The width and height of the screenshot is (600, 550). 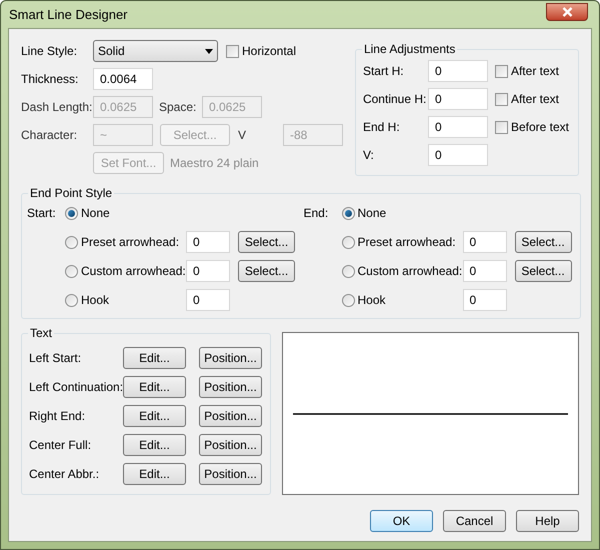 What do you see at coordinates (64, 474) in the screenshot?
I see `field-label: Center Abbr.:` at bounding box center [64, 474].